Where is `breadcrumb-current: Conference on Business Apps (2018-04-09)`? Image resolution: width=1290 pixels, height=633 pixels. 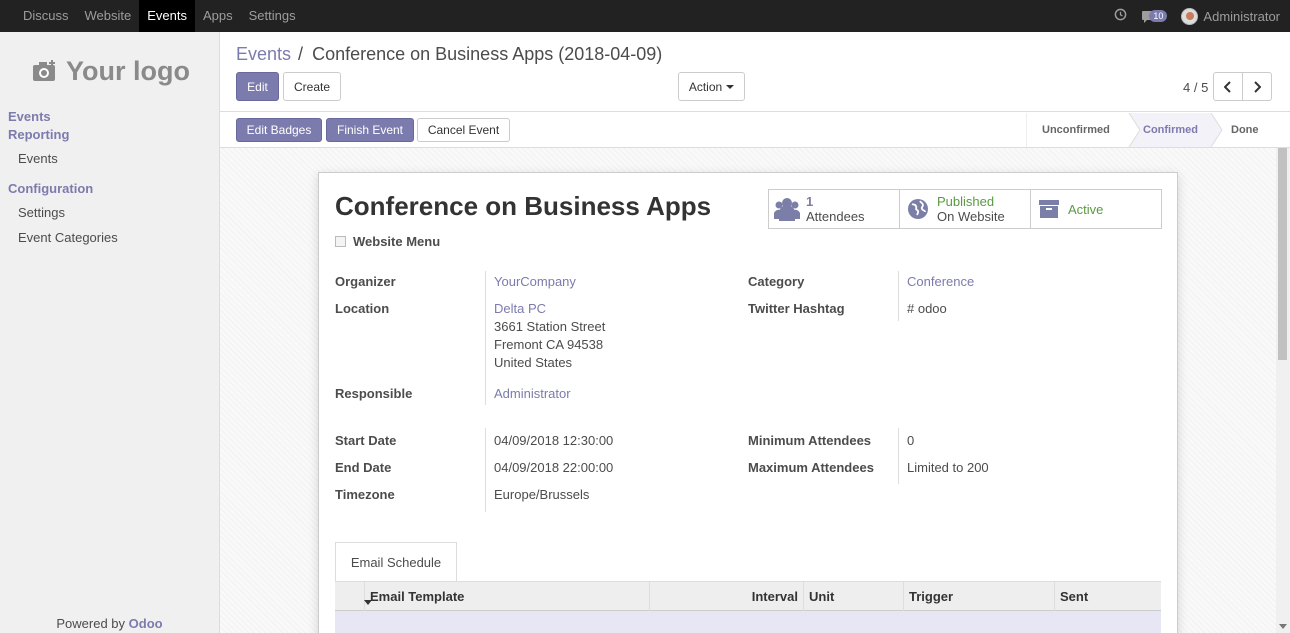
breadcrumb-current: Conference on Business Apps (2018-04-09) is located at coordinates (487, 54).